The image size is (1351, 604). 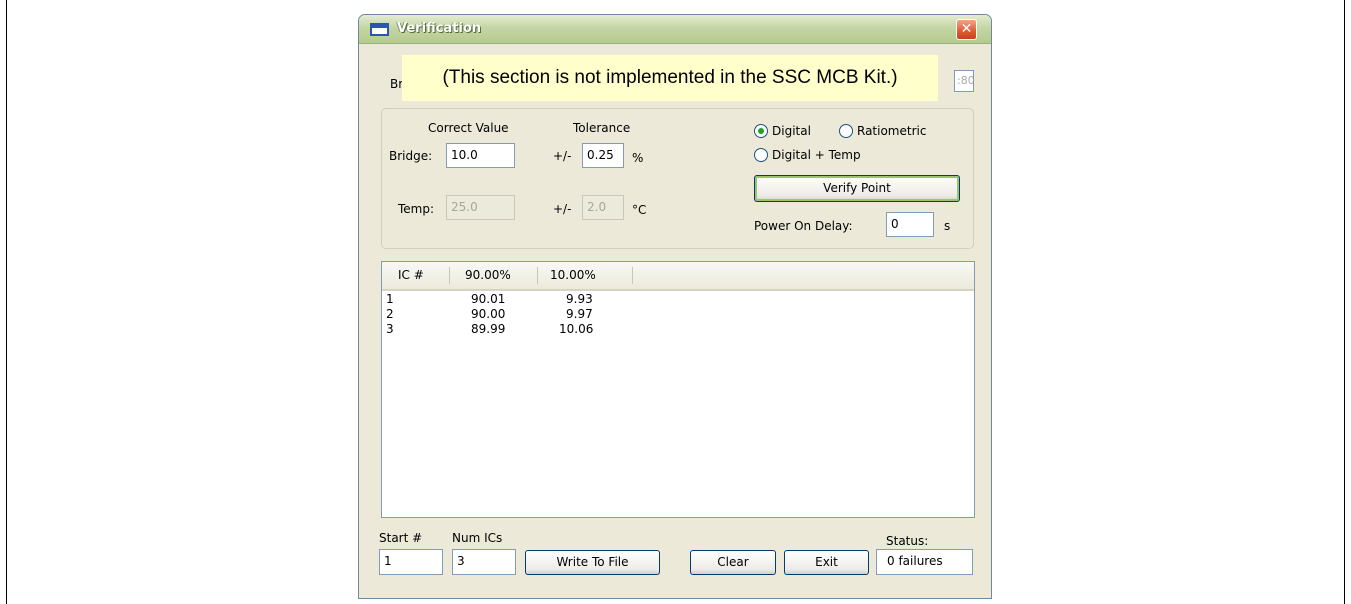 I want to click on ratiometric-radio, so click(x=846, y=131).